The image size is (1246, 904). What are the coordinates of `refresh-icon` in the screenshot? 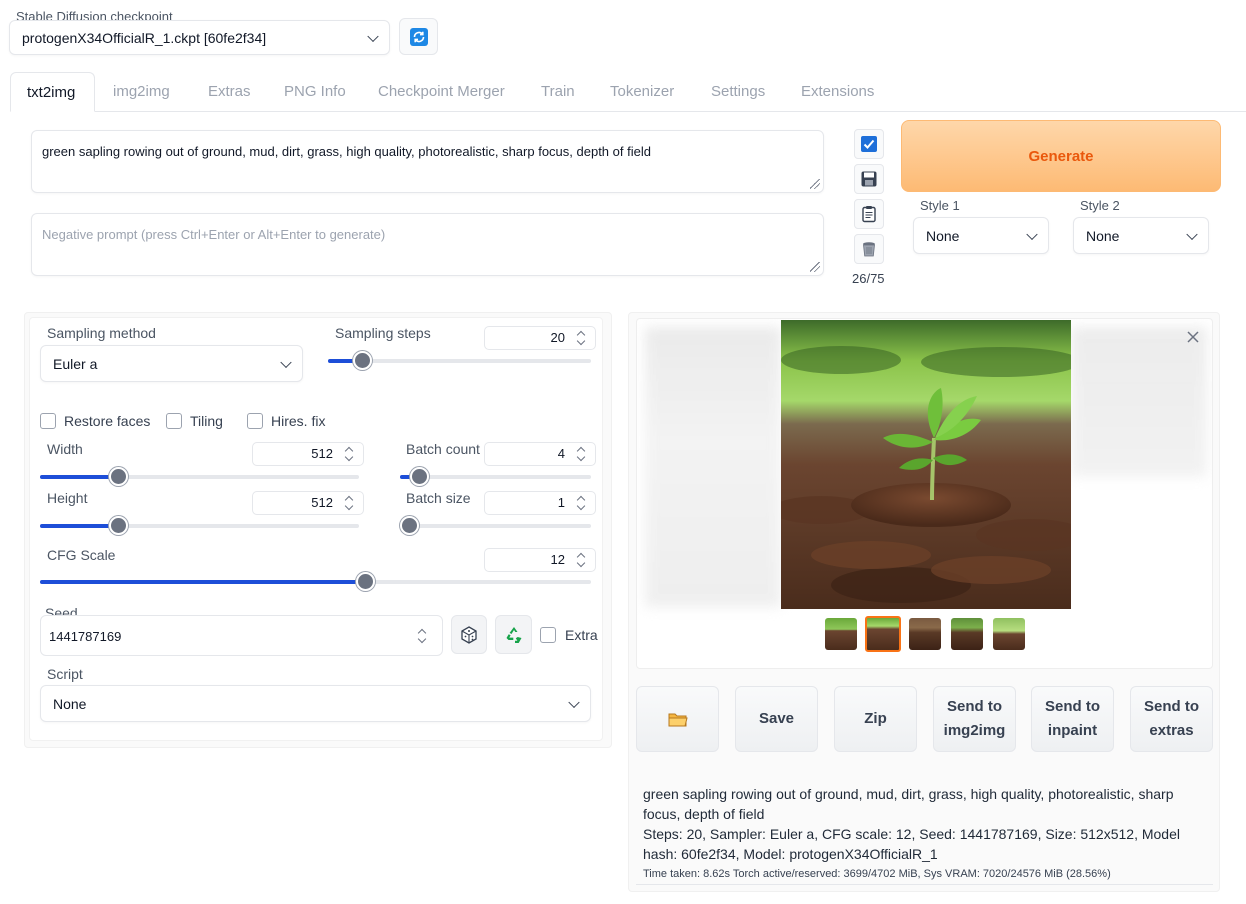 It's located at (418, 36).